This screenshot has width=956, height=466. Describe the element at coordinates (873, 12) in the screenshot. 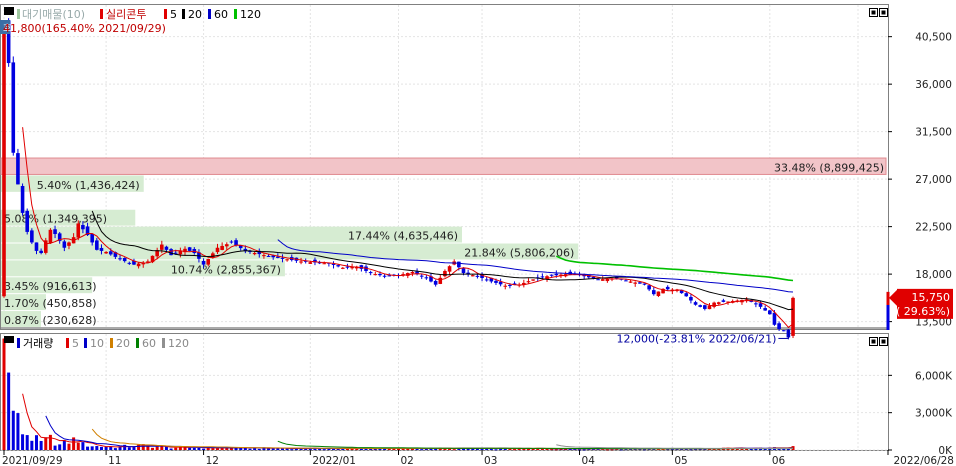

I see `restore-icon-inner` at that location.